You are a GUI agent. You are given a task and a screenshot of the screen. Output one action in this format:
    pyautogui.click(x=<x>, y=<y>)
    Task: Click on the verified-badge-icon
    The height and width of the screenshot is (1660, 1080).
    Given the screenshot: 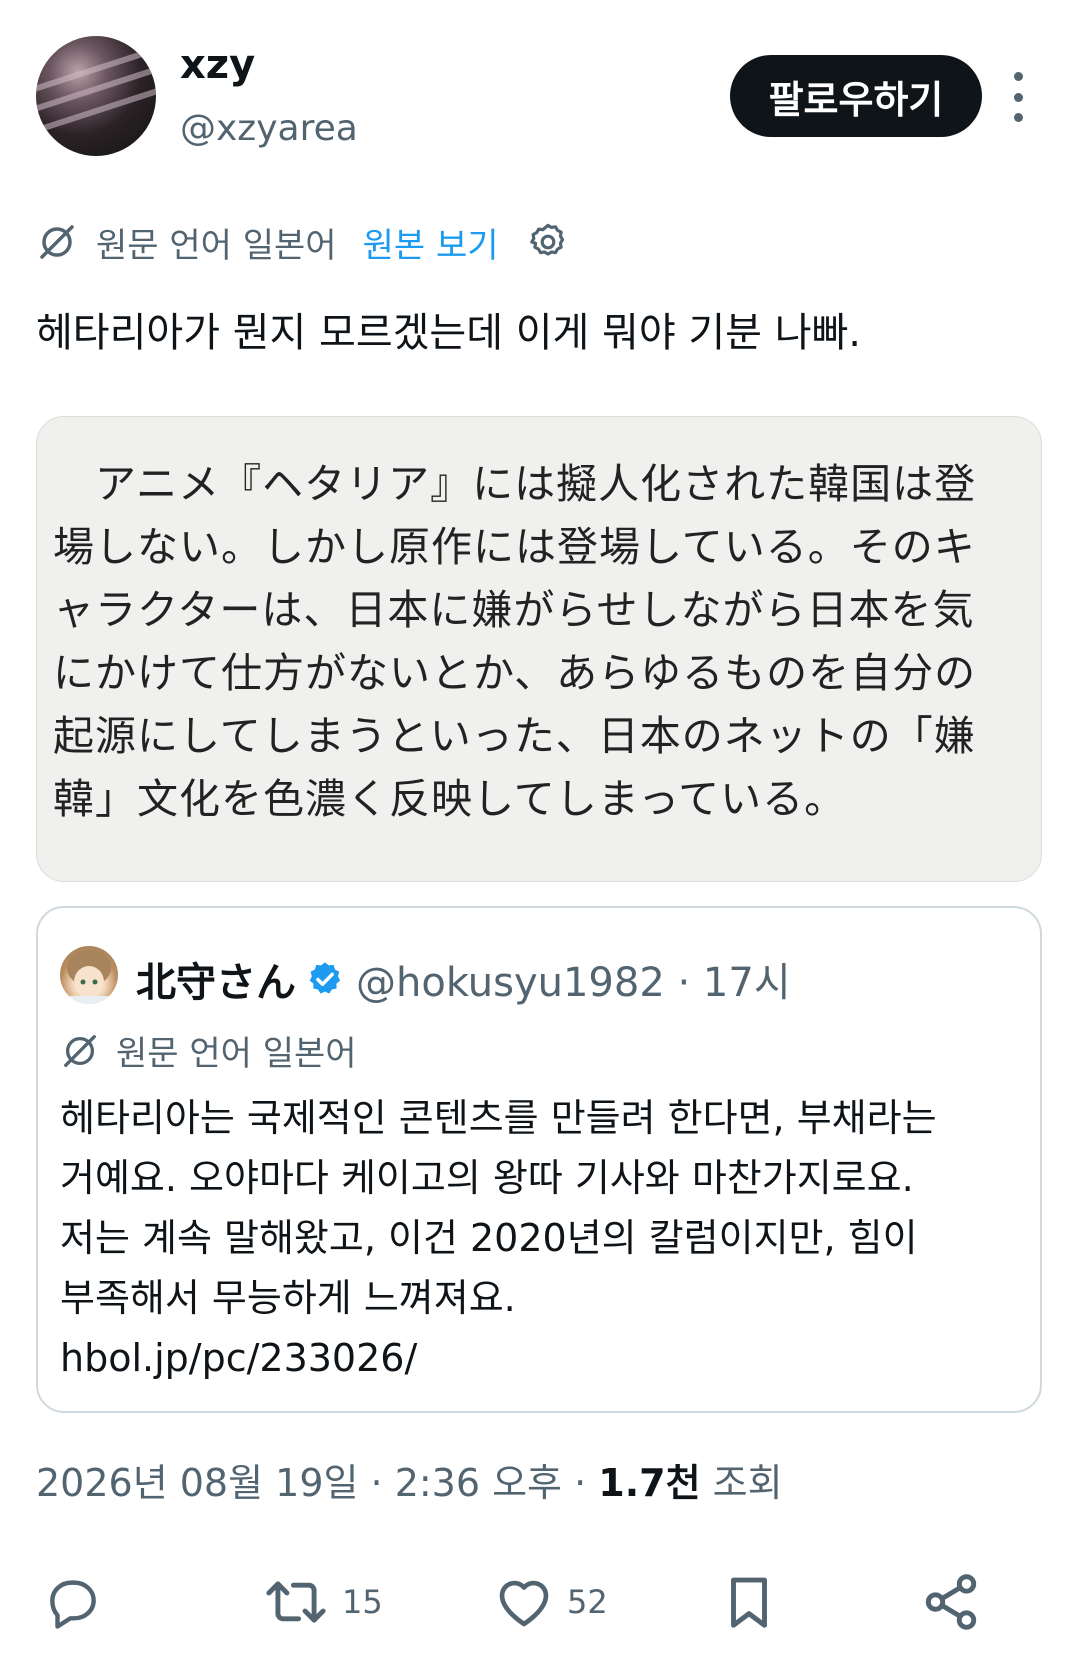 What is the action you would take?
    pyautogui.click(x=325, y=979)
    